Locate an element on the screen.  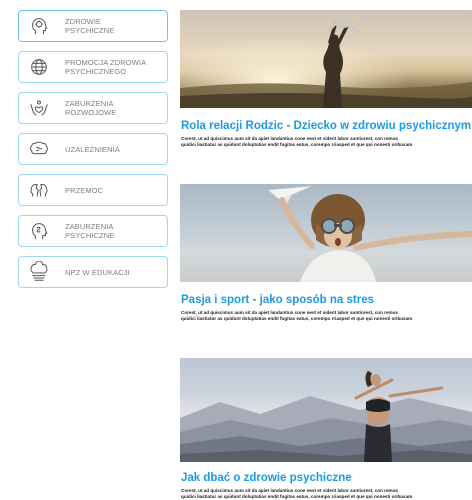
sidebar-item-zdrowie-psychiczne: ZDROWIE PSYCHICZNE is located at coordinates (93, 26).